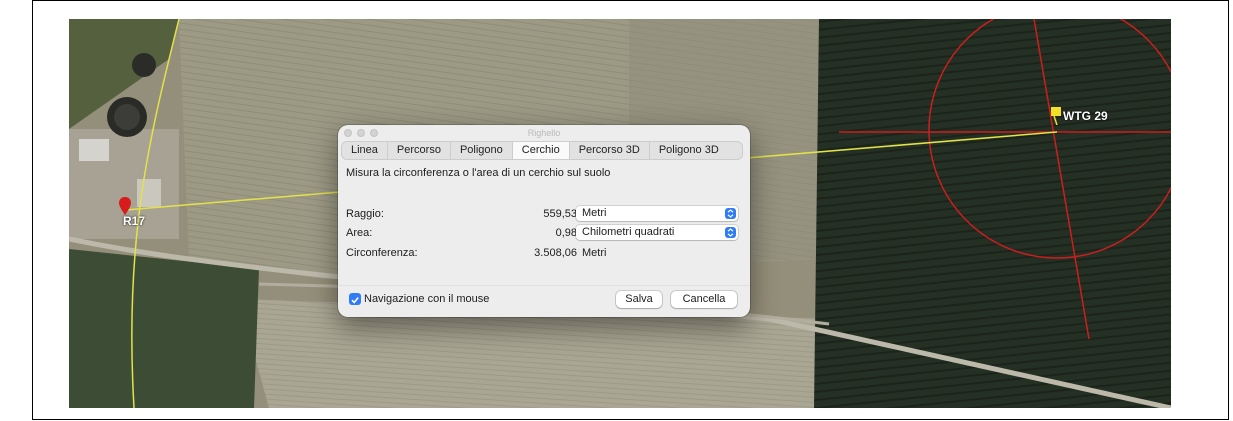 The image size is (1233, 421). Describe the element at coordinates (544, 285) in the screenshot. I see `divider` at that location.